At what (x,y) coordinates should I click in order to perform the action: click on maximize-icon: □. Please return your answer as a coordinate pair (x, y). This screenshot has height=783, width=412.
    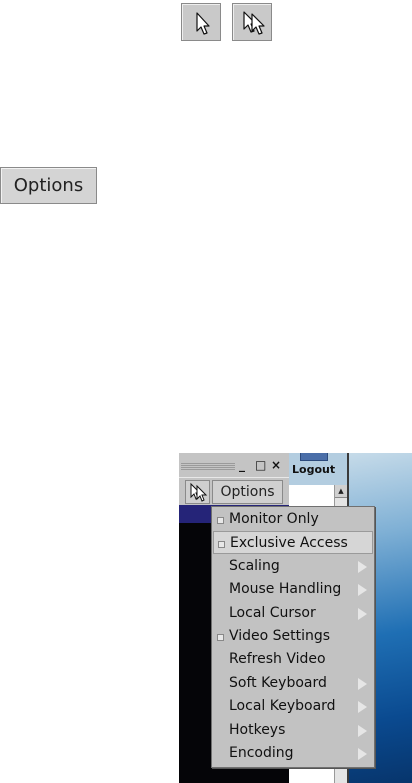
    Looking at the image, I should click on (260, 465).